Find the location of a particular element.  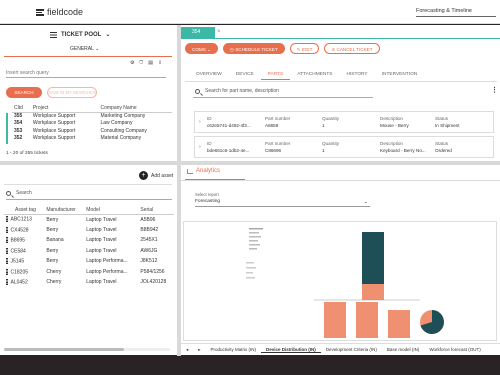

column-header: Project is located at coordinates (64, 108).